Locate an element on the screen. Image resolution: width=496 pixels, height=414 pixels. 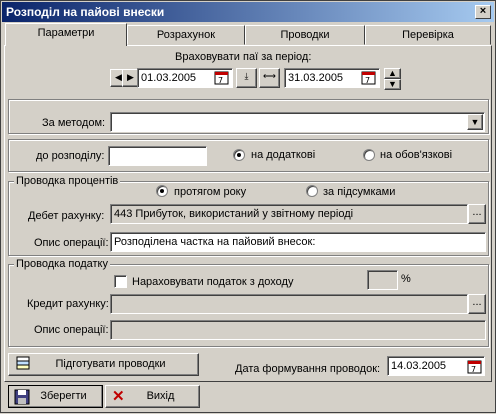
period-from-calendar-button: 7 is located at coordinates (222, 78).